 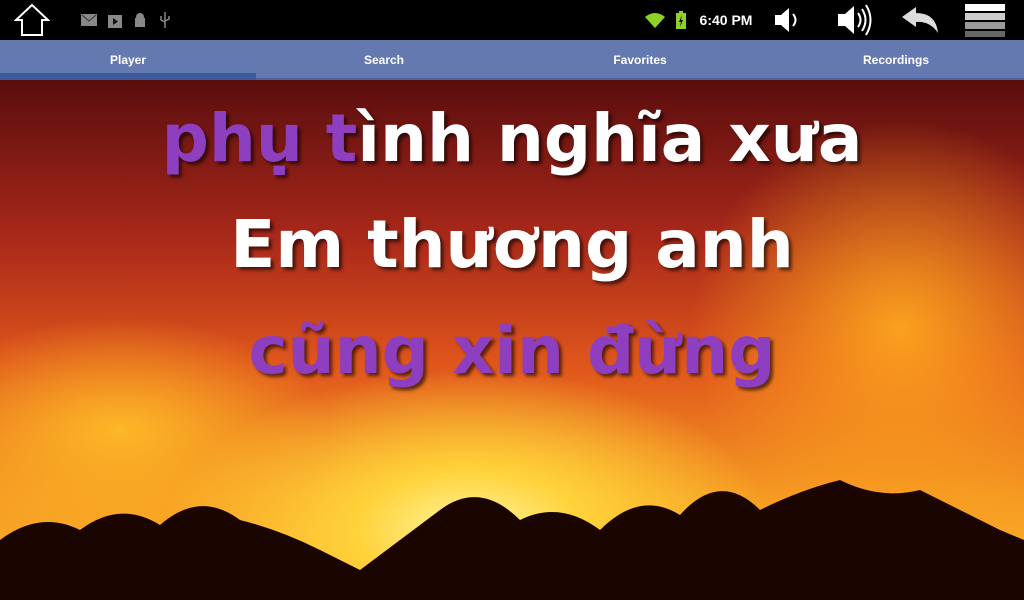 I want to click on lyric-sung-part: phụ t, so click(x=259, y=138).